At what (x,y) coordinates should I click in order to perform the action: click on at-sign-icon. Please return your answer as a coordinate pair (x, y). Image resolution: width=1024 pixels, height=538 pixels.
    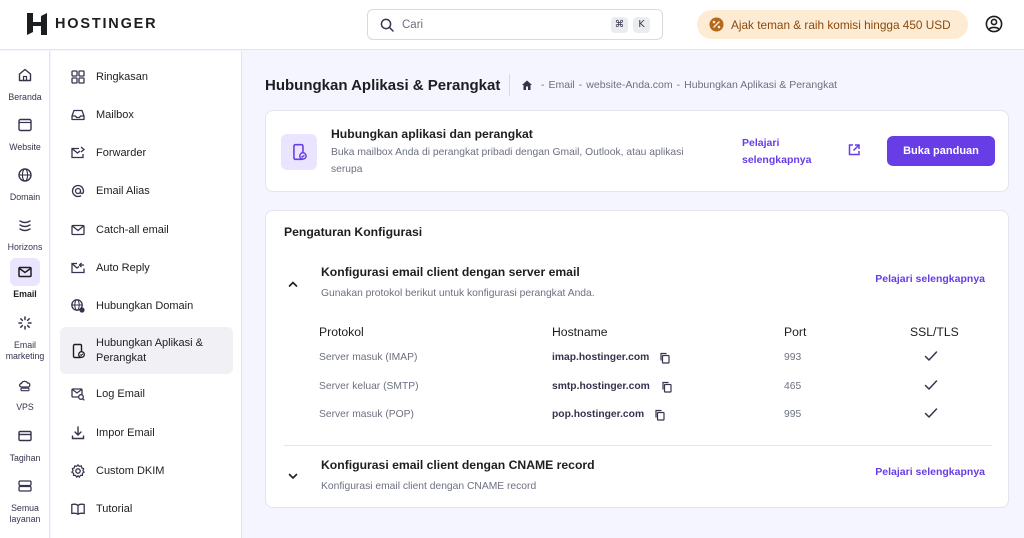
    Looking at the image, I should click on (78, 191).